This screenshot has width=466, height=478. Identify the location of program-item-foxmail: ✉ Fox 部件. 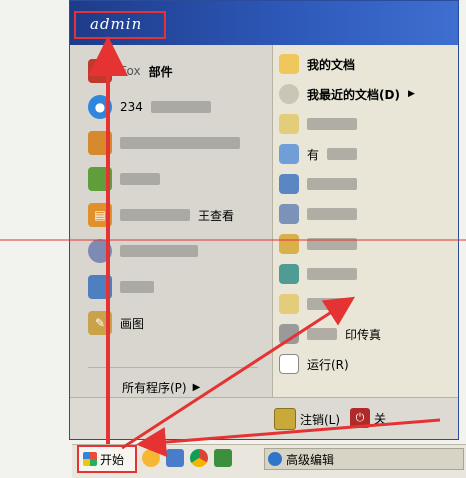
(178, 71).